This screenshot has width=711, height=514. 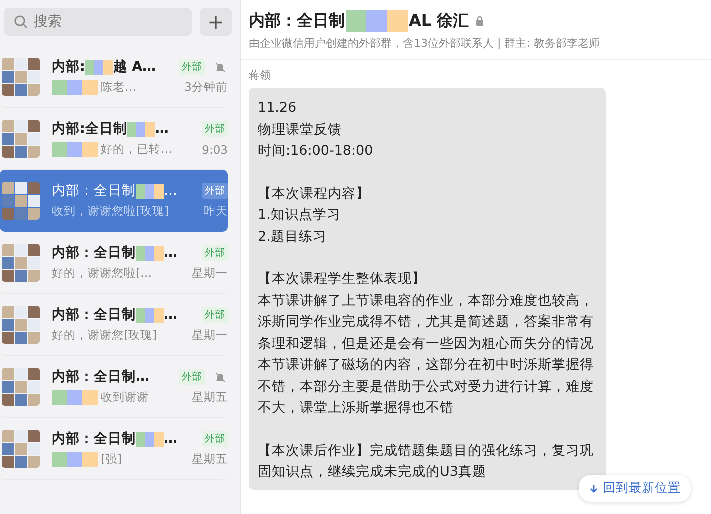 I want to click on chat-time: 3分钟前, so click(x=206, y=87).